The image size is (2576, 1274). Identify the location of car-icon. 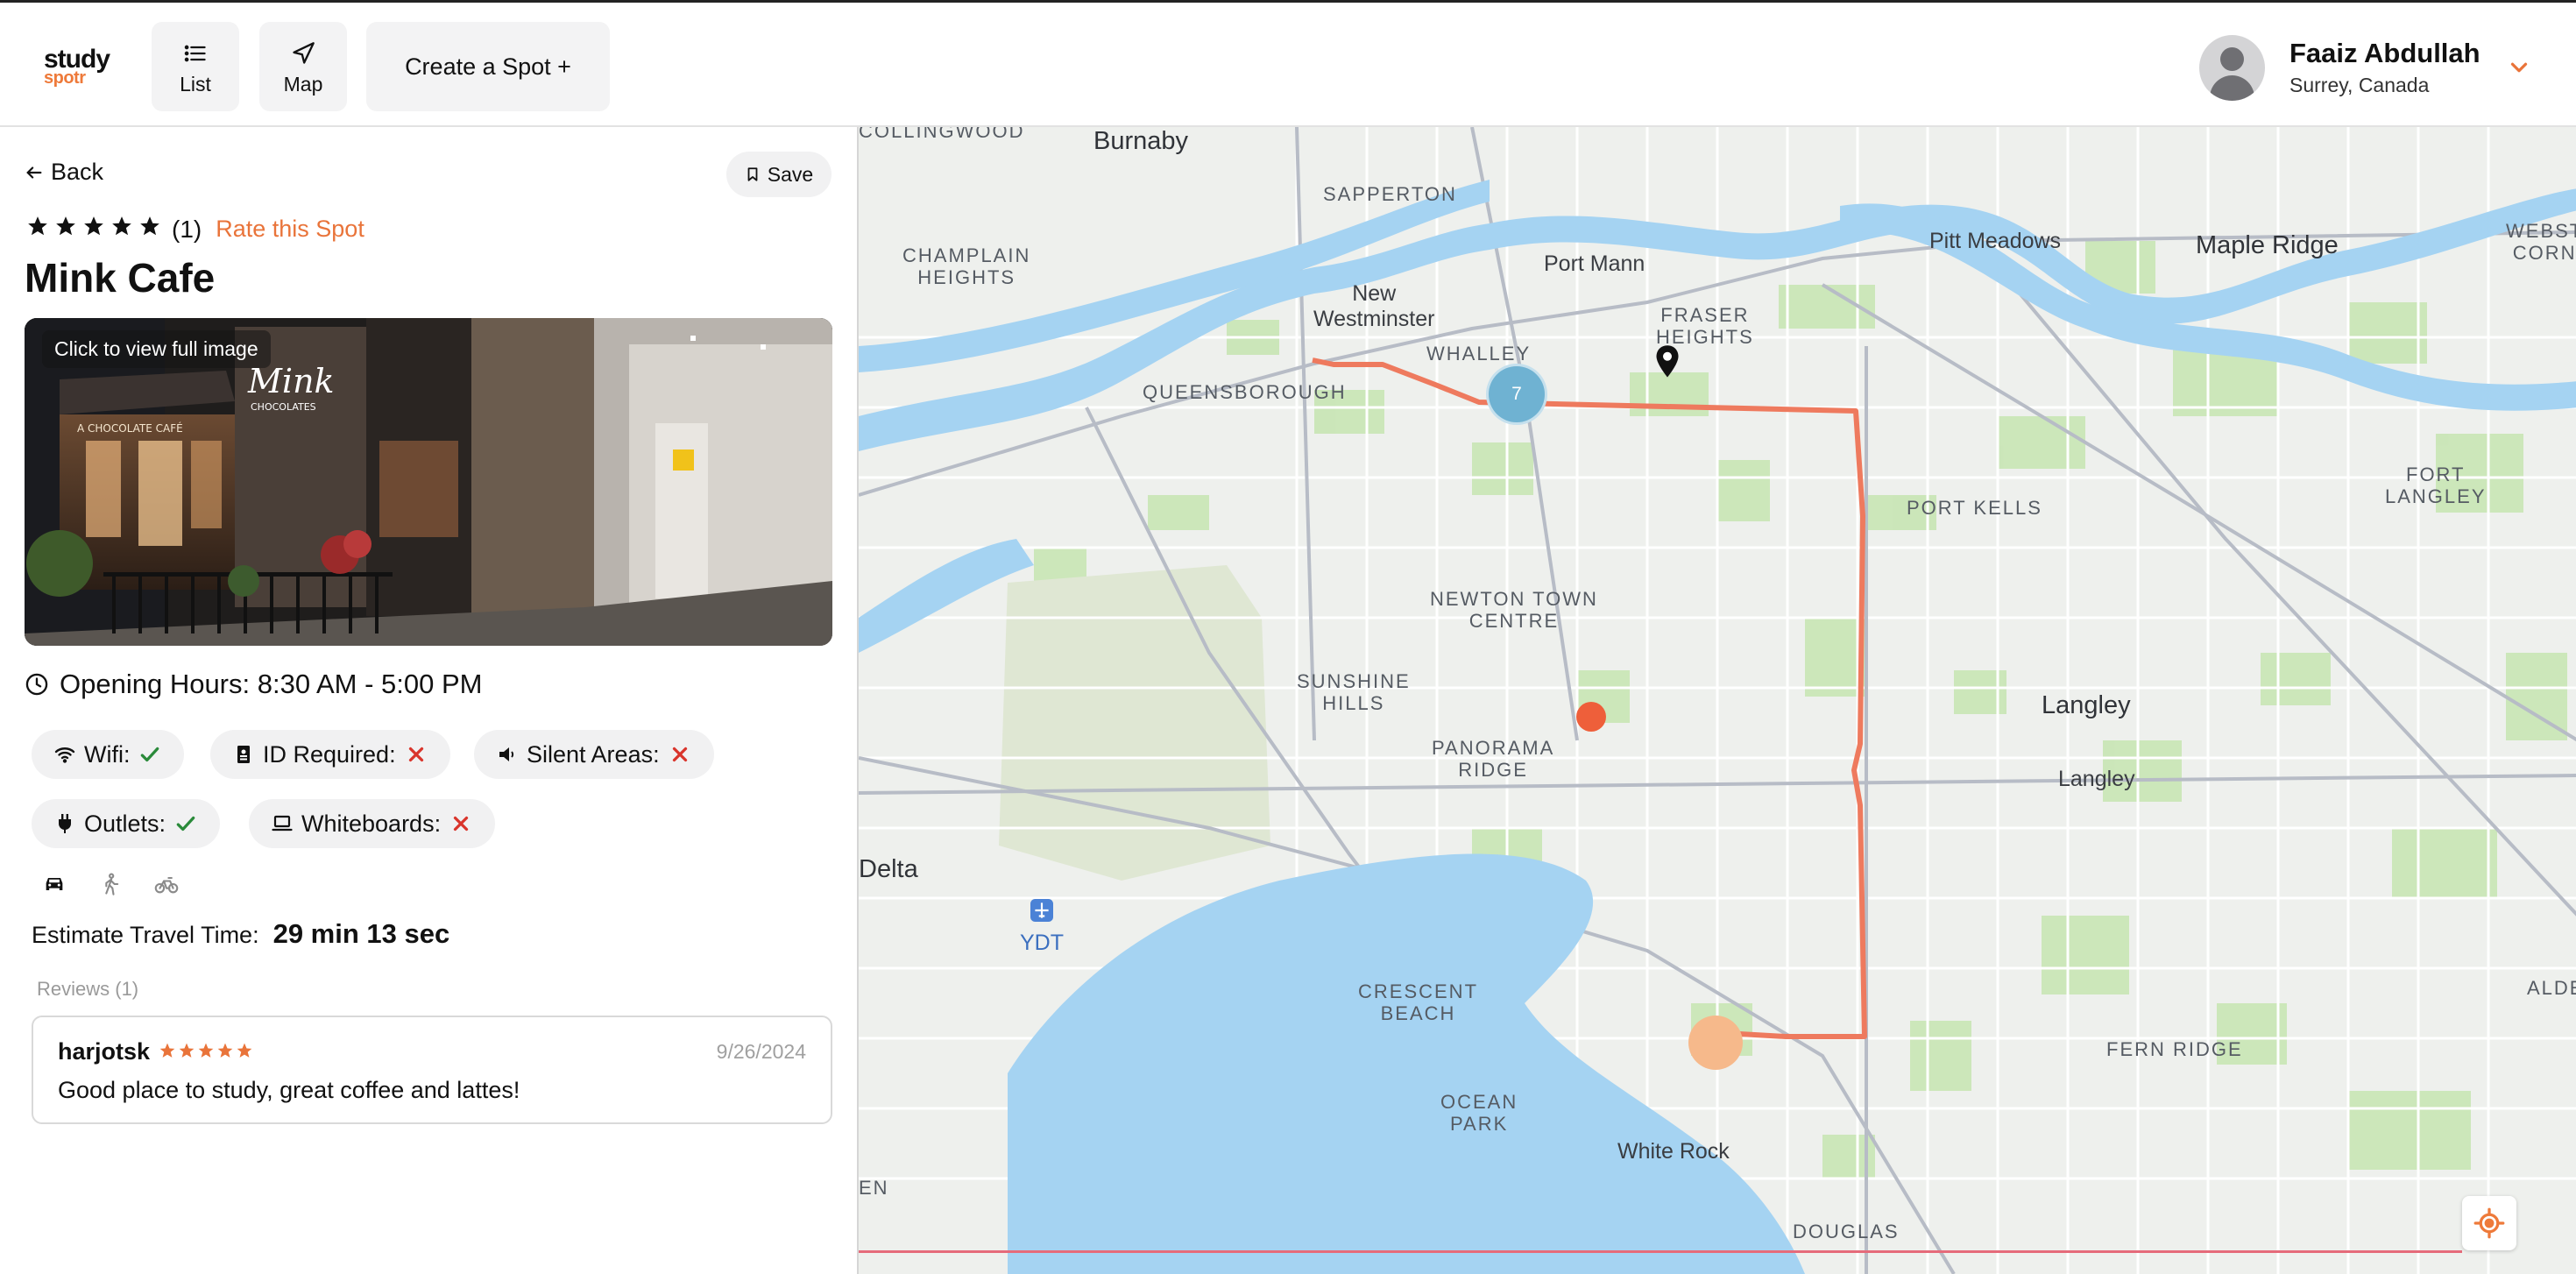
(54, 884).